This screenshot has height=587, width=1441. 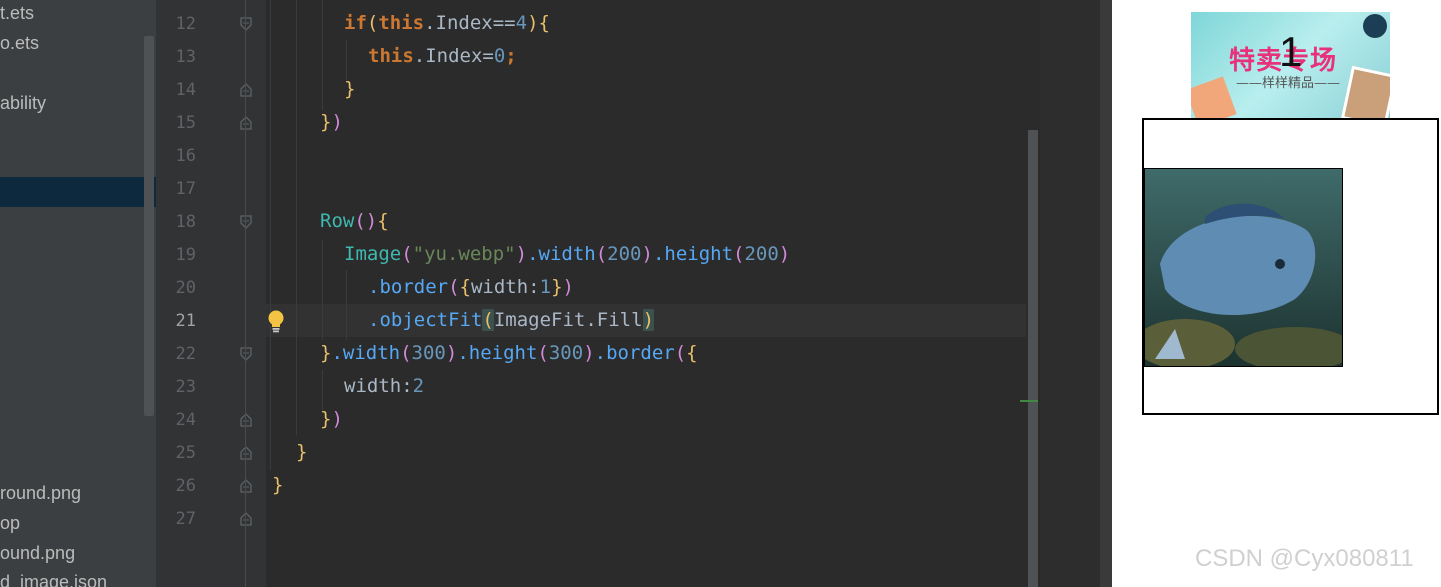 I want to click on panel-separator, so click(x=1106, y=293).